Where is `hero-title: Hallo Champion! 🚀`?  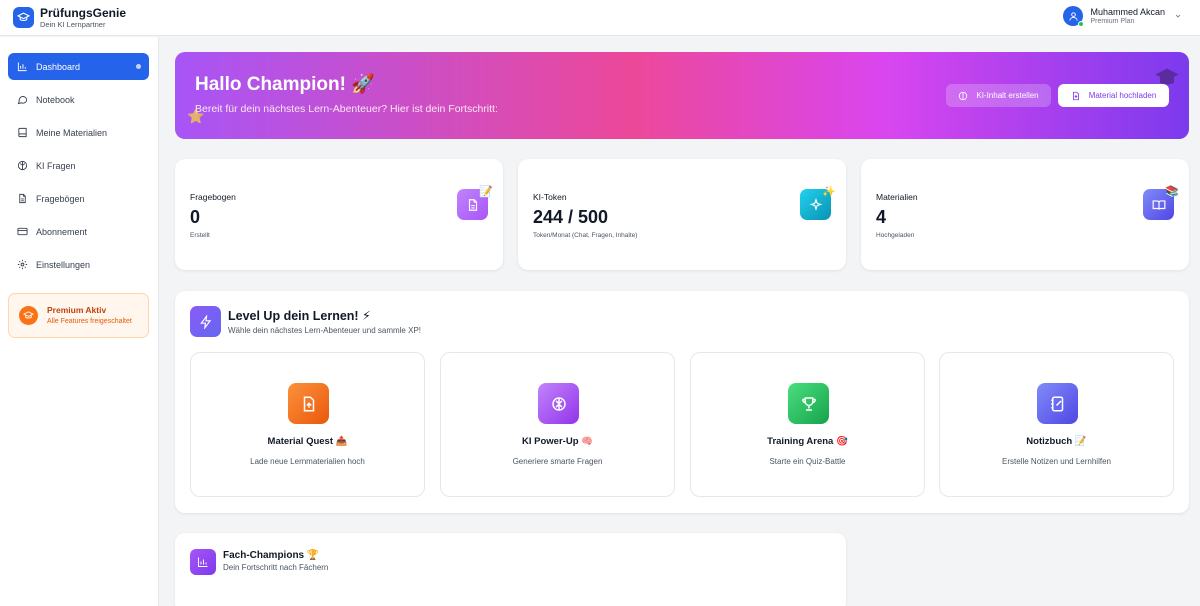
hero-title: Hallo Champion! 🚀 is located at coordinates (285, 84).